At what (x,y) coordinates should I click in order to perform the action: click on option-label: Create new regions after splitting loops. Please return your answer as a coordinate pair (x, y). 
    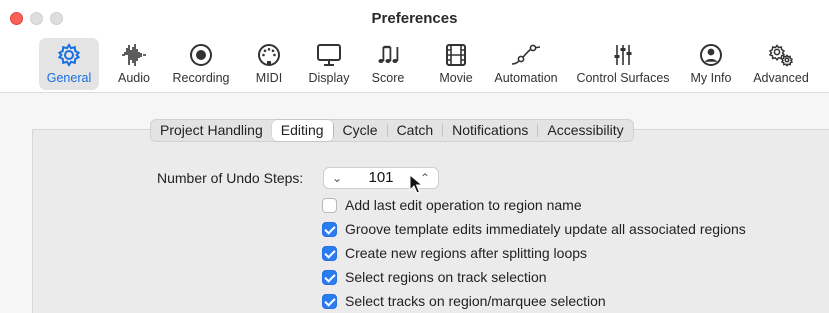
    Looking at the image, I should click on (466, 253).